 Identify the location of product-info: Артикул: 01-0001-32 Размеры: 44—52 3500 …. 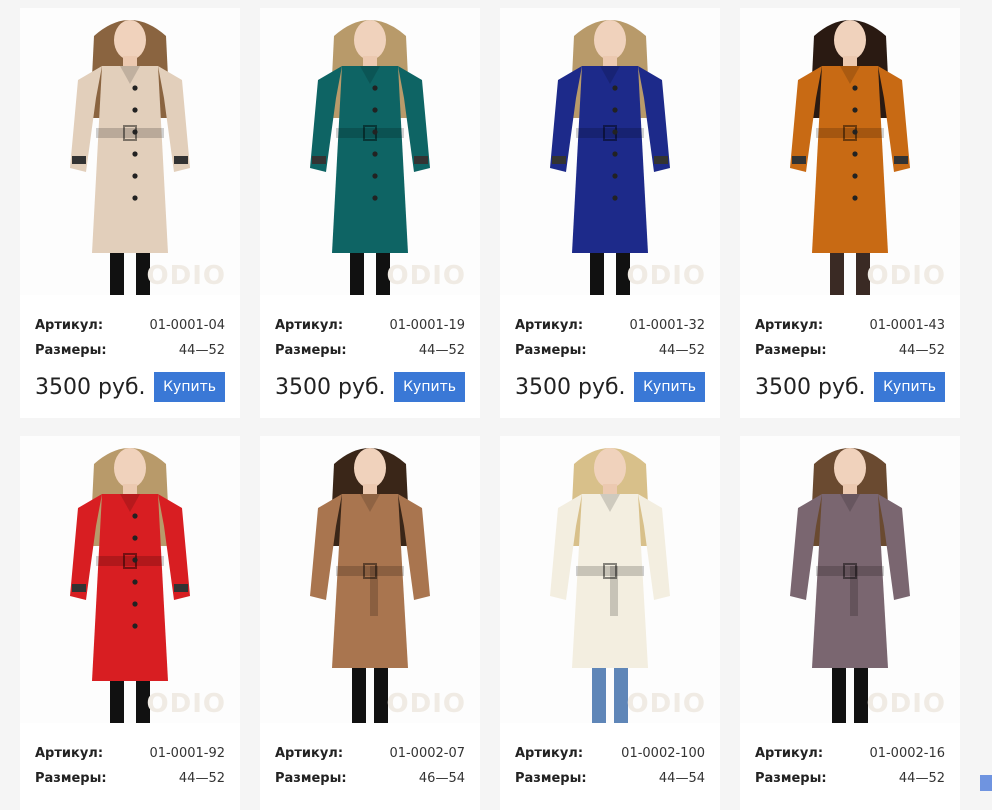
(610, 356).